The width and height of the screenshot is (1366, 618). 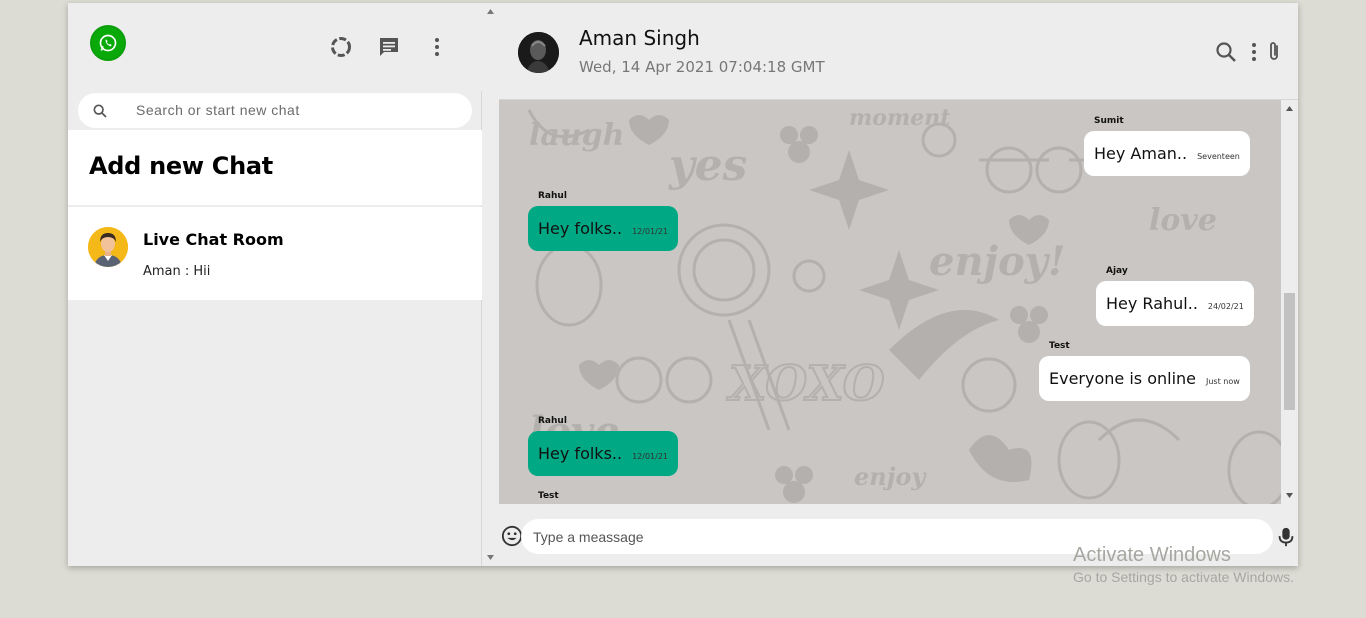 What do you see at coordinates (639, 38) in the screenshot?
I see `contact-name: Aman Singh` at bounding box center [639, 38].